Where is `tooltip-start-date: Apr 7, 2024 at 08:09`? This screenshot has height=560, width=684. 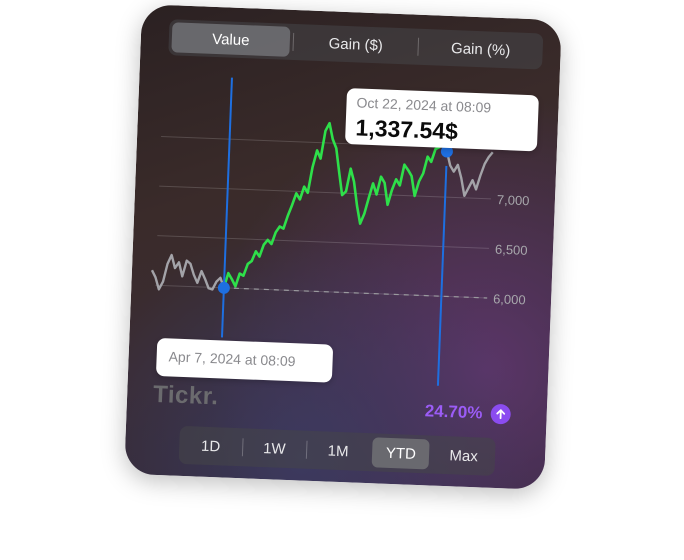 tooltip-start-date: Apr 7, 2024 at 08:09 is located at coordinates (232, 359).